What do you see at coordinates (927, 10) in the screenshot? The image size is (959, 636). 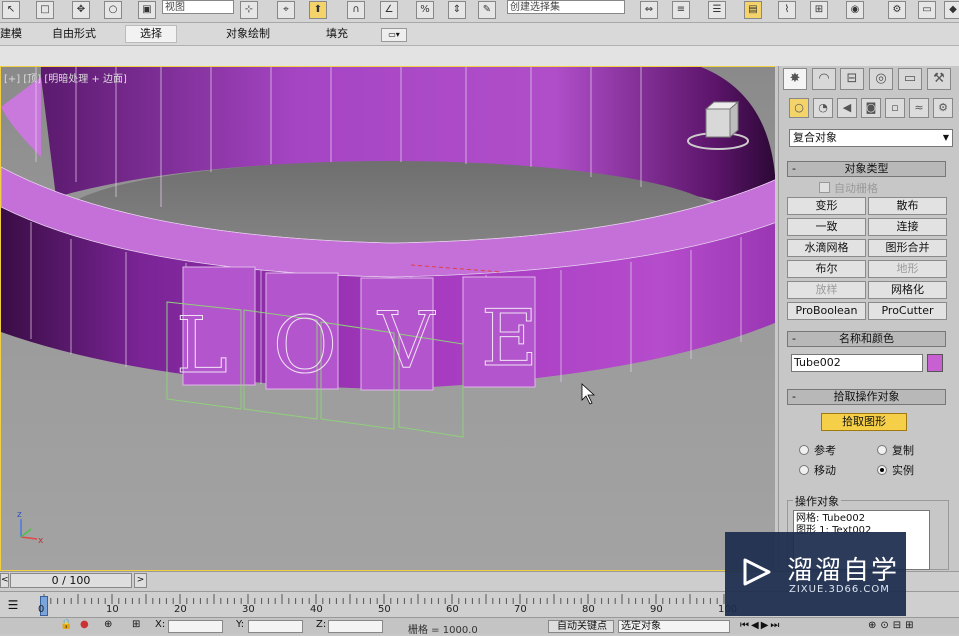 I see `render-frame-icon: ▭` at bounding box center [927, 10].